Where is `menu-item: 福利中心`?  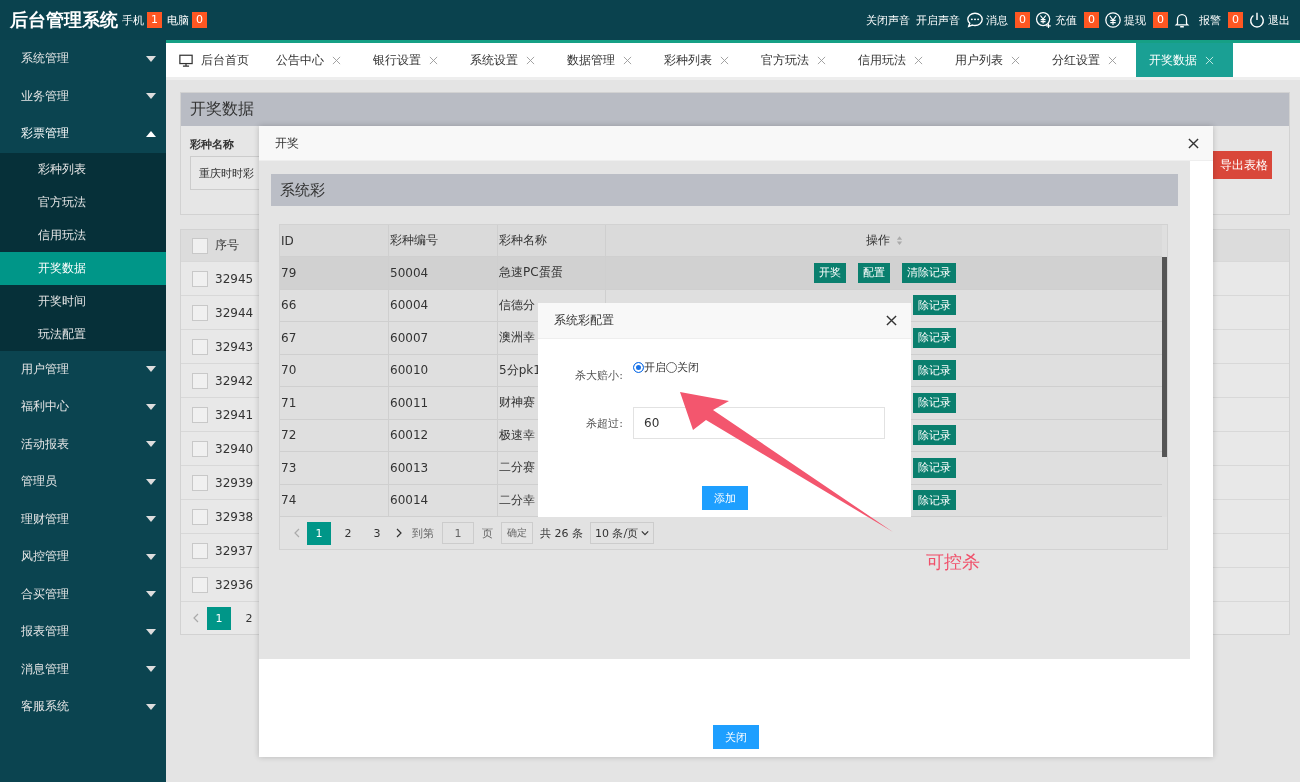
menu-item: 福利中心 is located at coordinates (83, 407).